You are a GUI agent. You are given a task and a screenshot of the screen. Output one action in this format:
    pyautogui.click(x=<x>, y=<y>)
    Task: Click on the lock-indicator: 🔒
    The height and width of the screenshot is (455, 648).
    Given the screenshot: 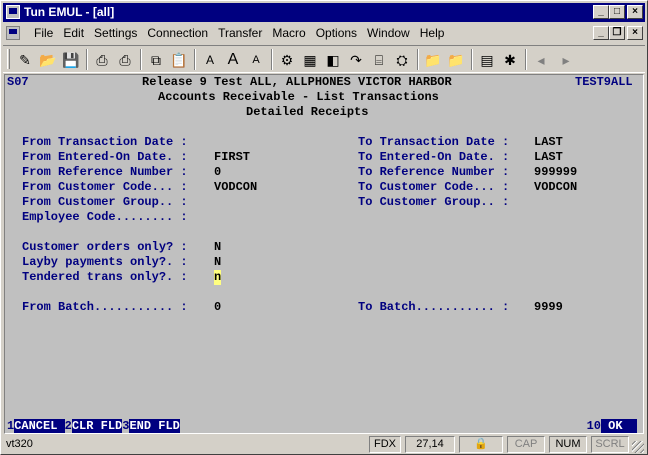 What is the action you would take?
    pyautogui.click(x=481, y=444)
    